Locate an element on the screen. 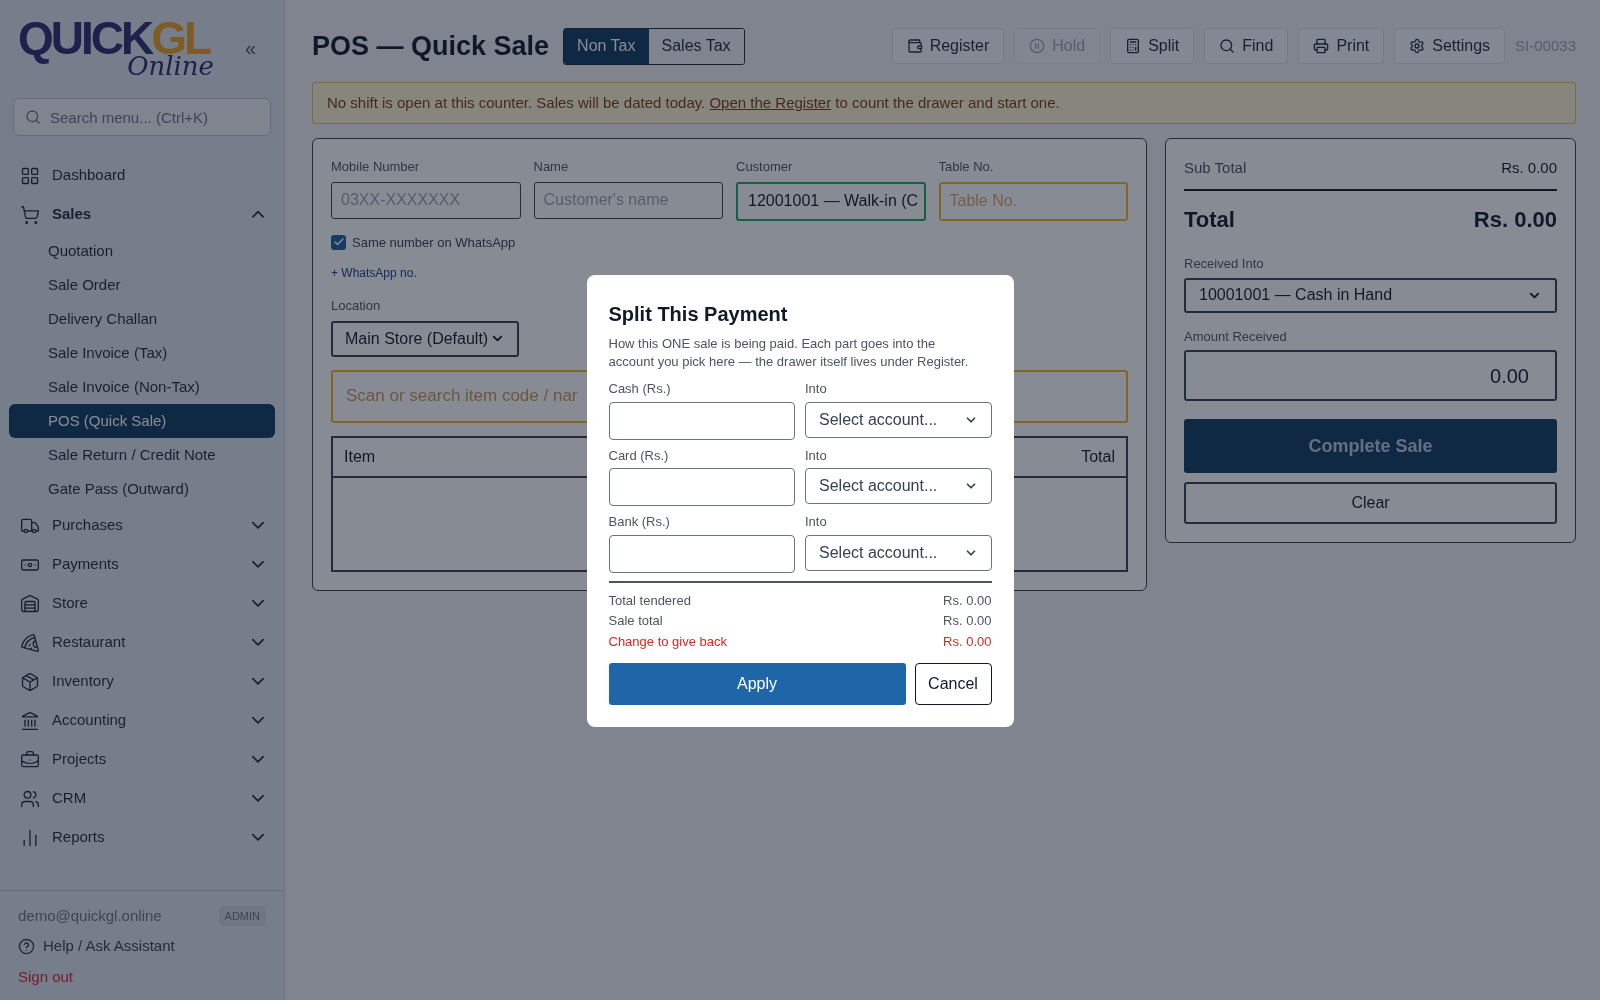  nav-item: Reports is located at coordinates (142, 837).